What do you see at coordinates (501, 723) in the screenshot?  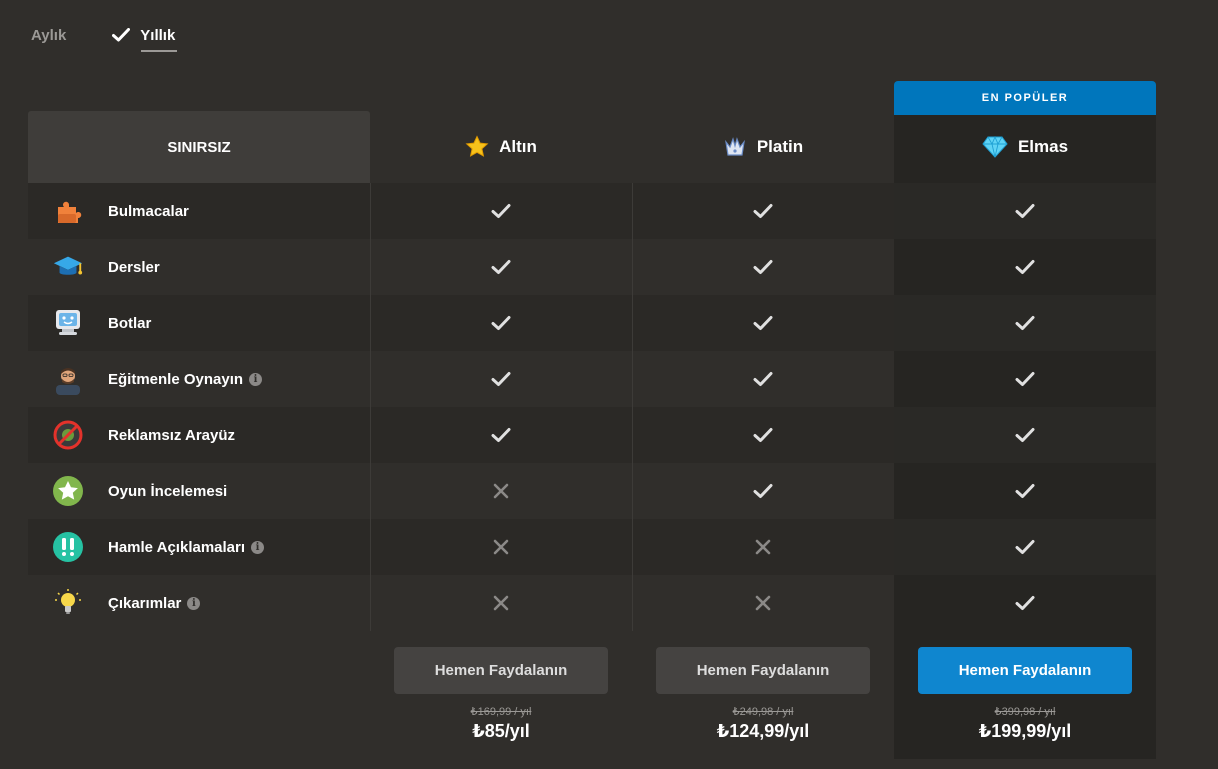 I see `price-block-gold: ₺169,99 / yıl ₺85/yıl` at bounding box center [501, 723].